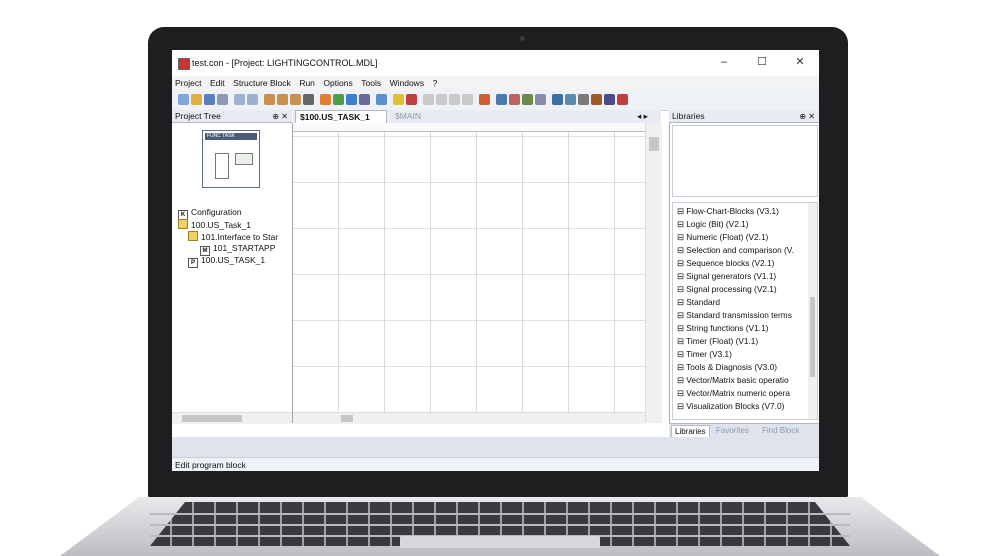 The image size is (1000, 556). Describe the element at coordinates (441, 99) in the screenshot. I see `copy-icon` at that location.